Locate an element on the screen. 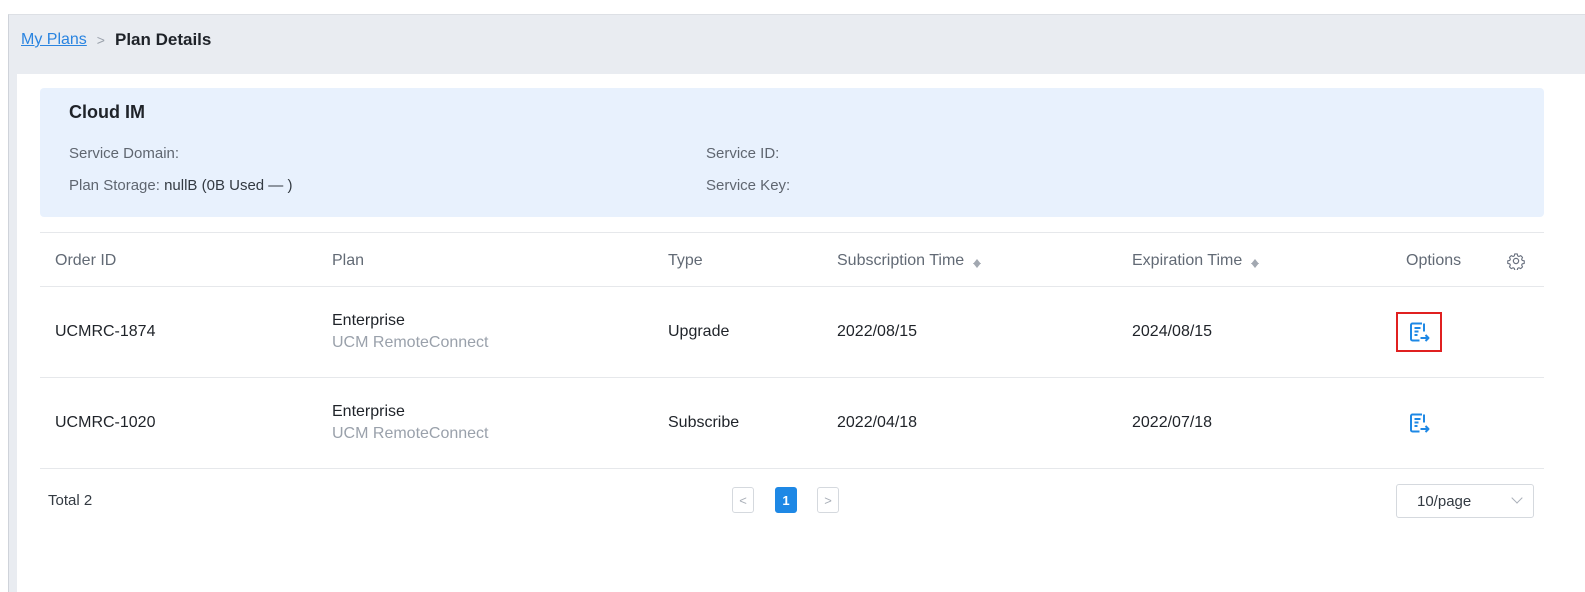  service-domain-row: Service Domain: is located at coordinates (124, 153).